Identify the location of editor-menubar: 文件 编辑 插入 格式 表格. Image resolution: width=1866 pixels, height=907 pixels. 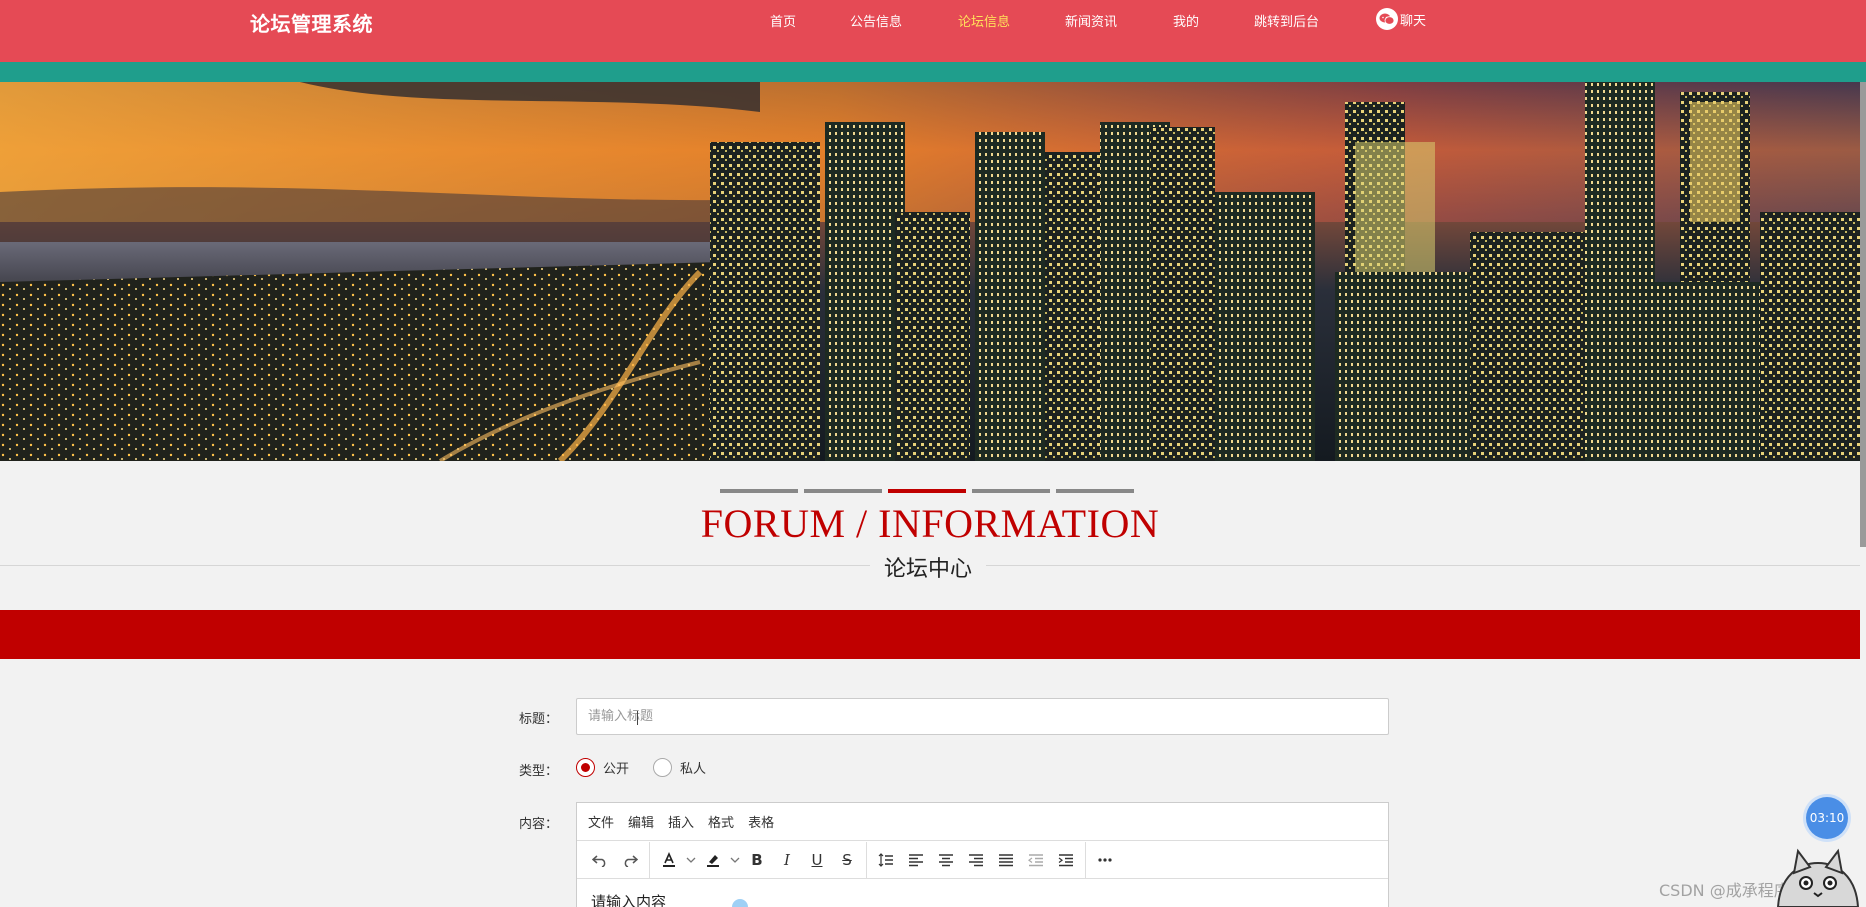
(982, 822).